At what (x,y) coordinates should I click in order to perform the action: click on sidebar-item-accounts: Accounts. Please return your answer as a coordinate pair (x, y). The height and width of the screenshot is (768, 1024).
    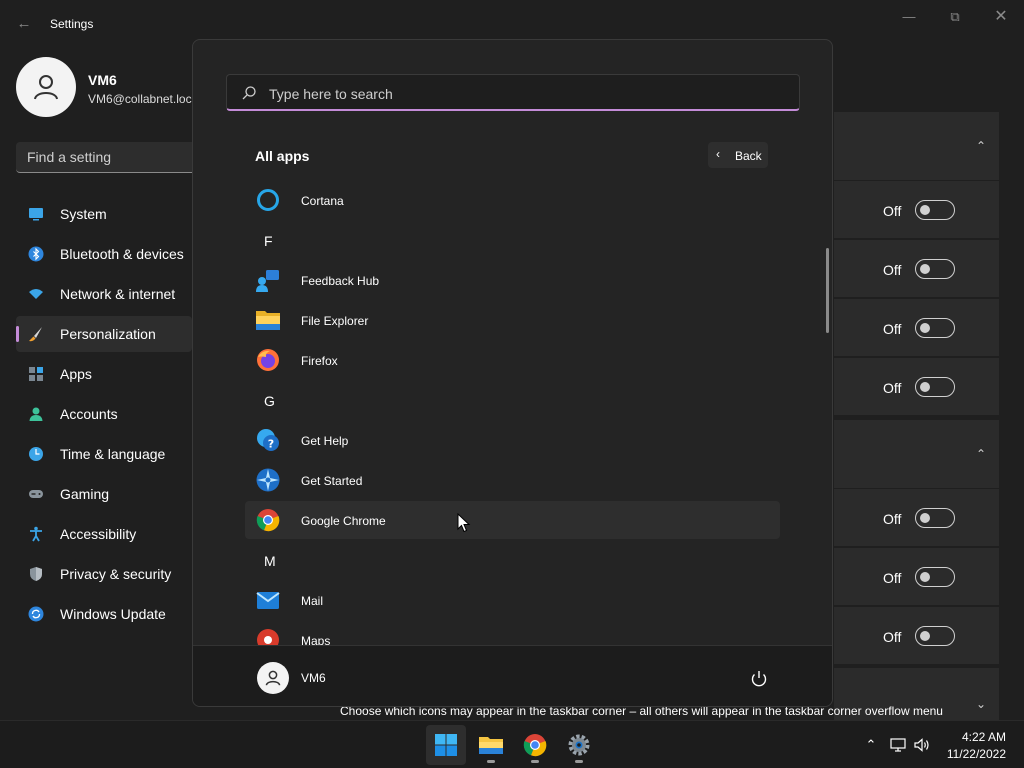
    Looking at the image, I should click on (104, 414).